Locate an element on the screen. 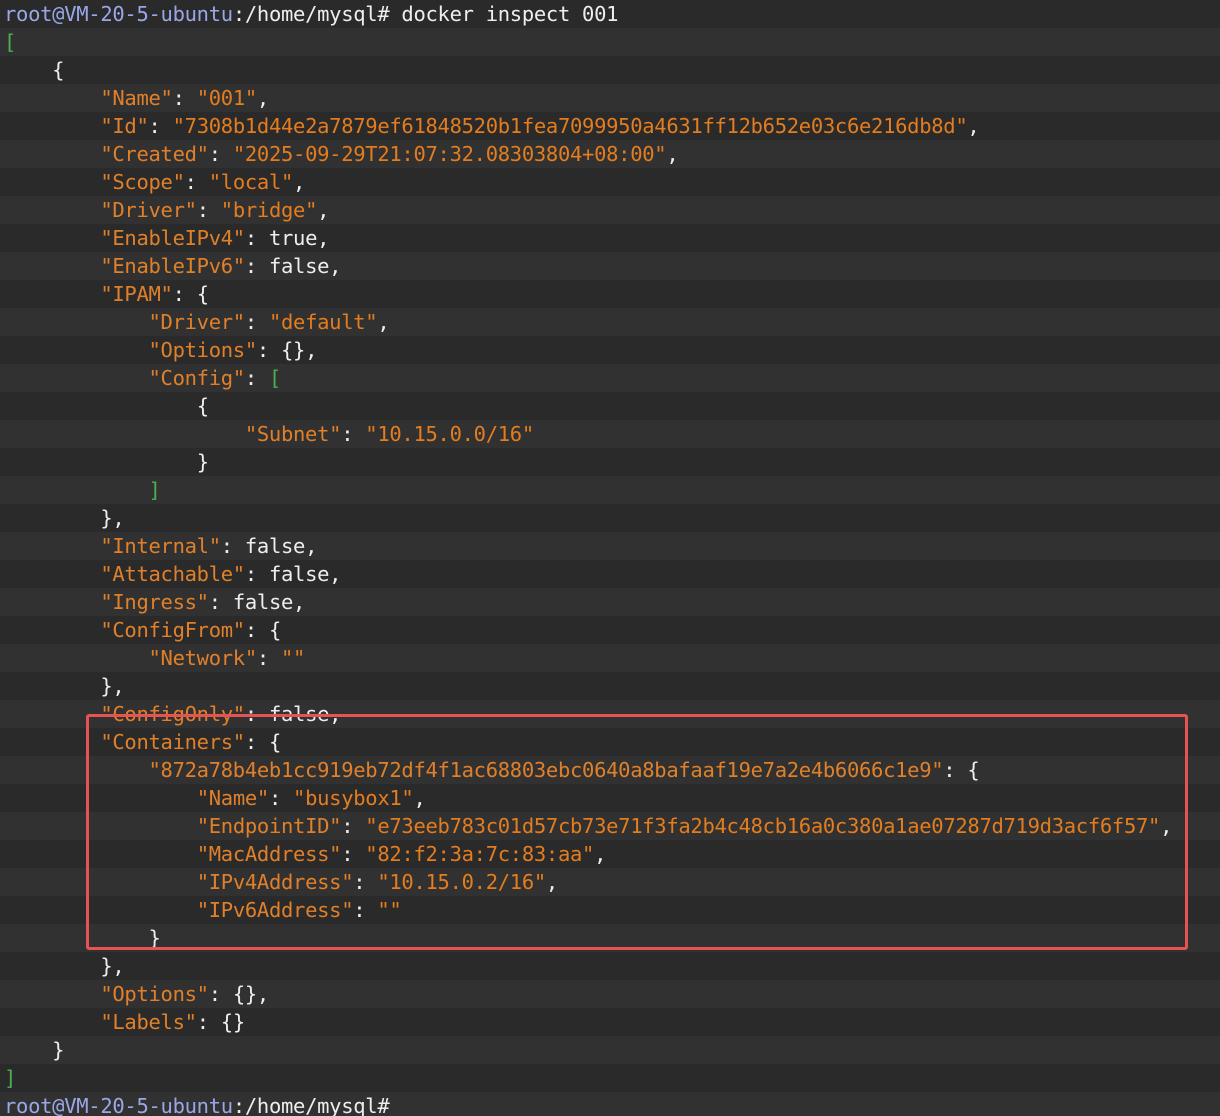  json-value: "bridge" is located at coordinates (269, 210).